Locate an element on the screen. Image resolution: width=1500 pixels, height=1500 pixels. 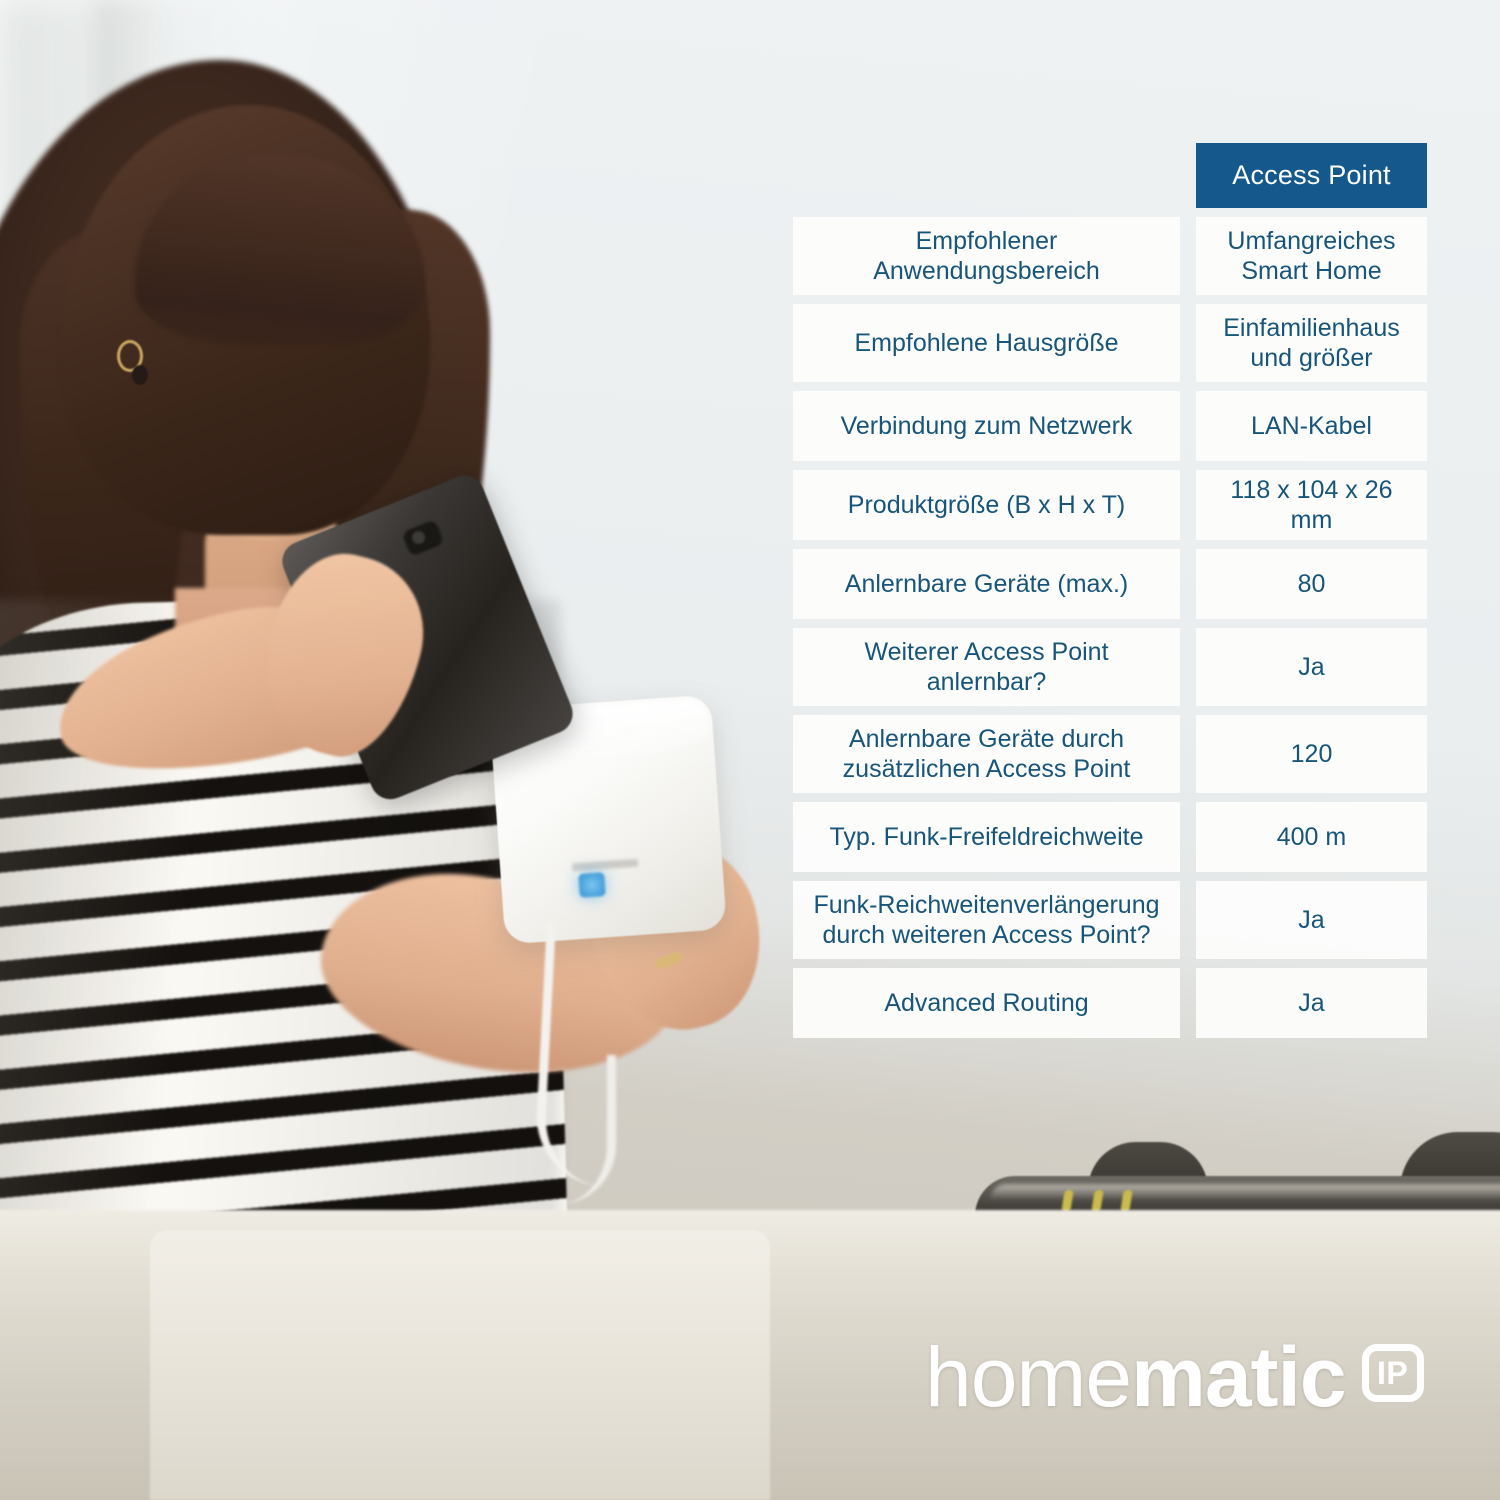
row-value-produktgroesse: 118 x 104 x 26 mm is located at coordinates (1311, 505).